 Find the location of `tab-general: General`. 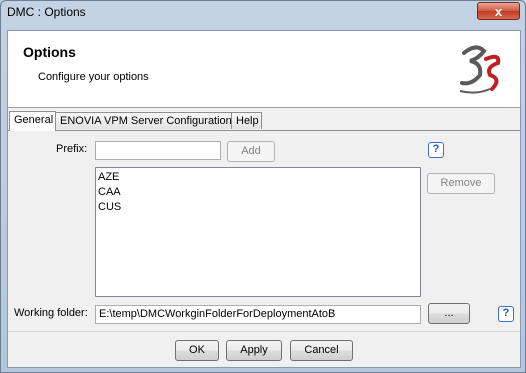

tab-general: General is located at coordinates (32, 121).